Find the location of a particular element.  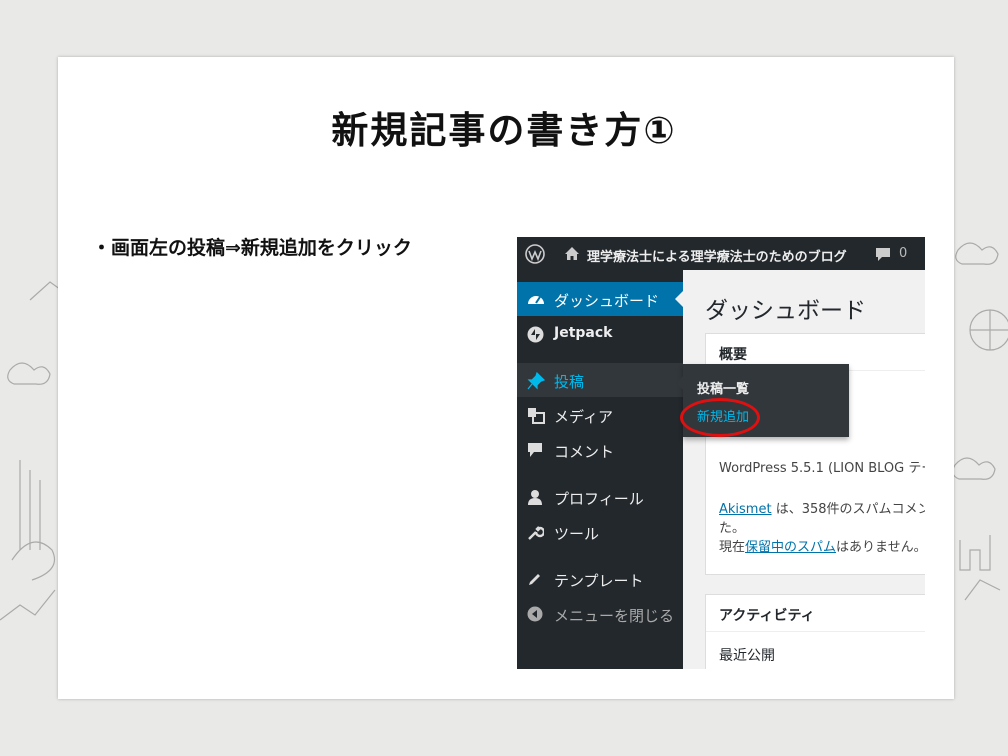

menu-label: コメント is located at coordinates (584, 452).